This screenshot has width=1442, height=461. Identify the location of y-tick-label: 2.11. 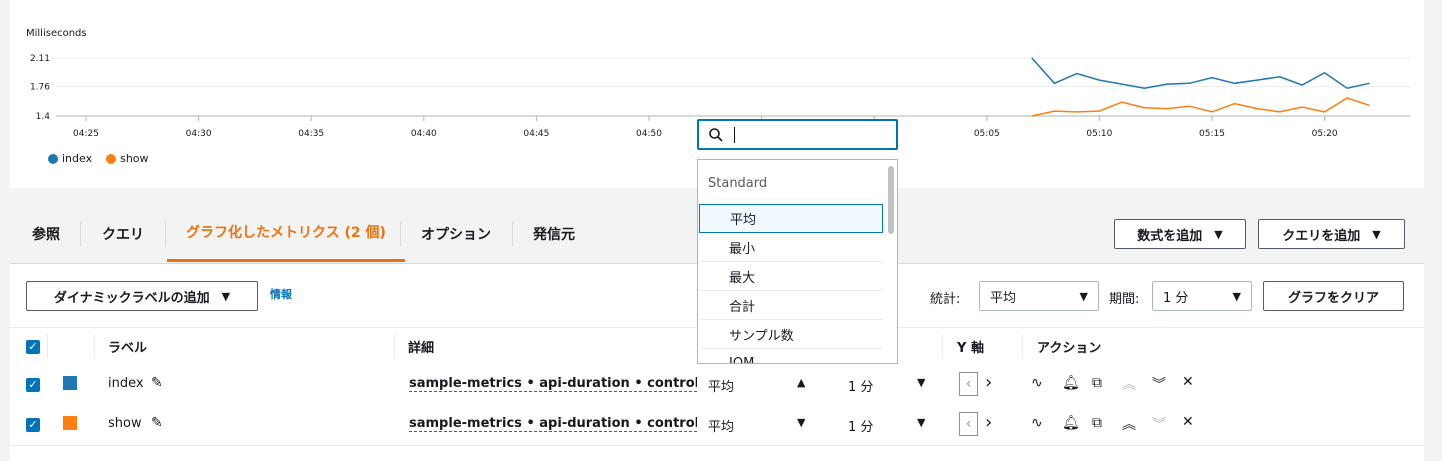
(40, 59).